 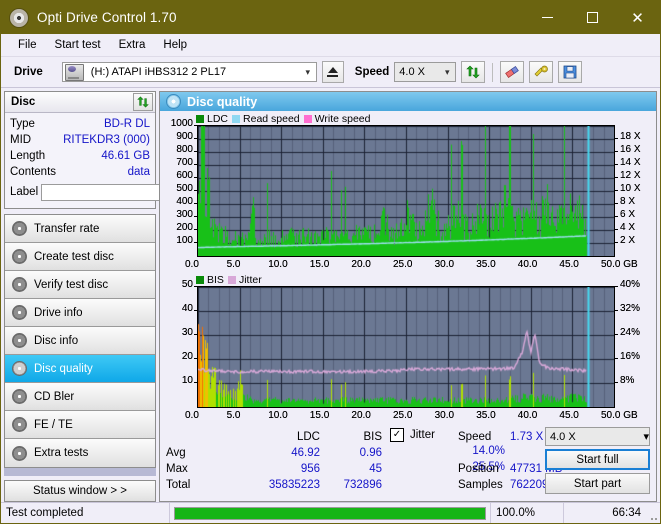 I want to click on sidebar-item-extra-tests: Extra tests, so click(x=80, y=453).